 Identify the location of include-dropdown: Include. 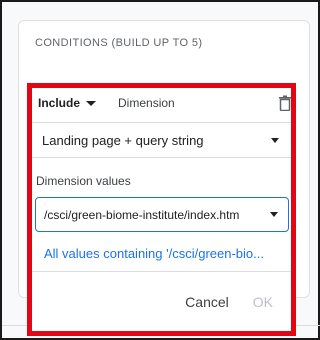
(67, 103).